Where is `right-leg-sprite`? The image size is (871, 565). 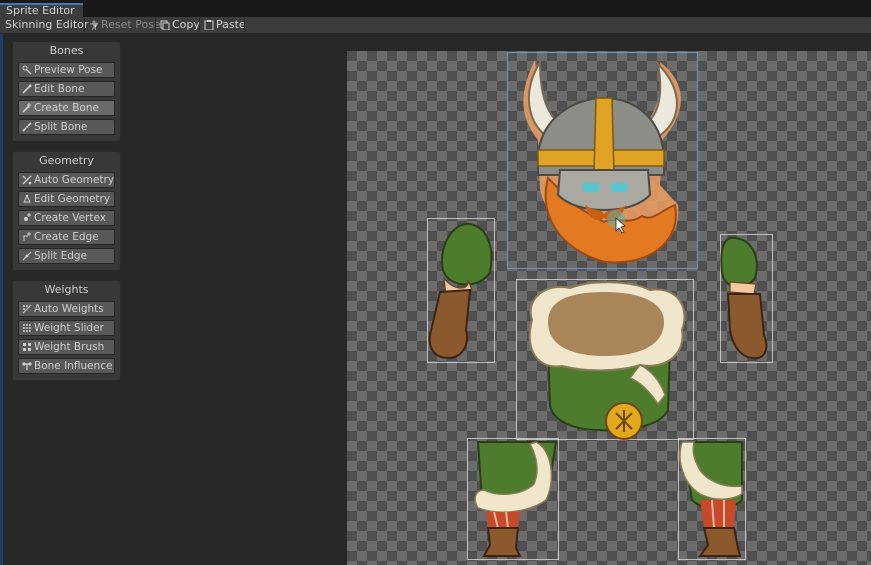 right-leg-sprite is located at coordinates (711, 499).